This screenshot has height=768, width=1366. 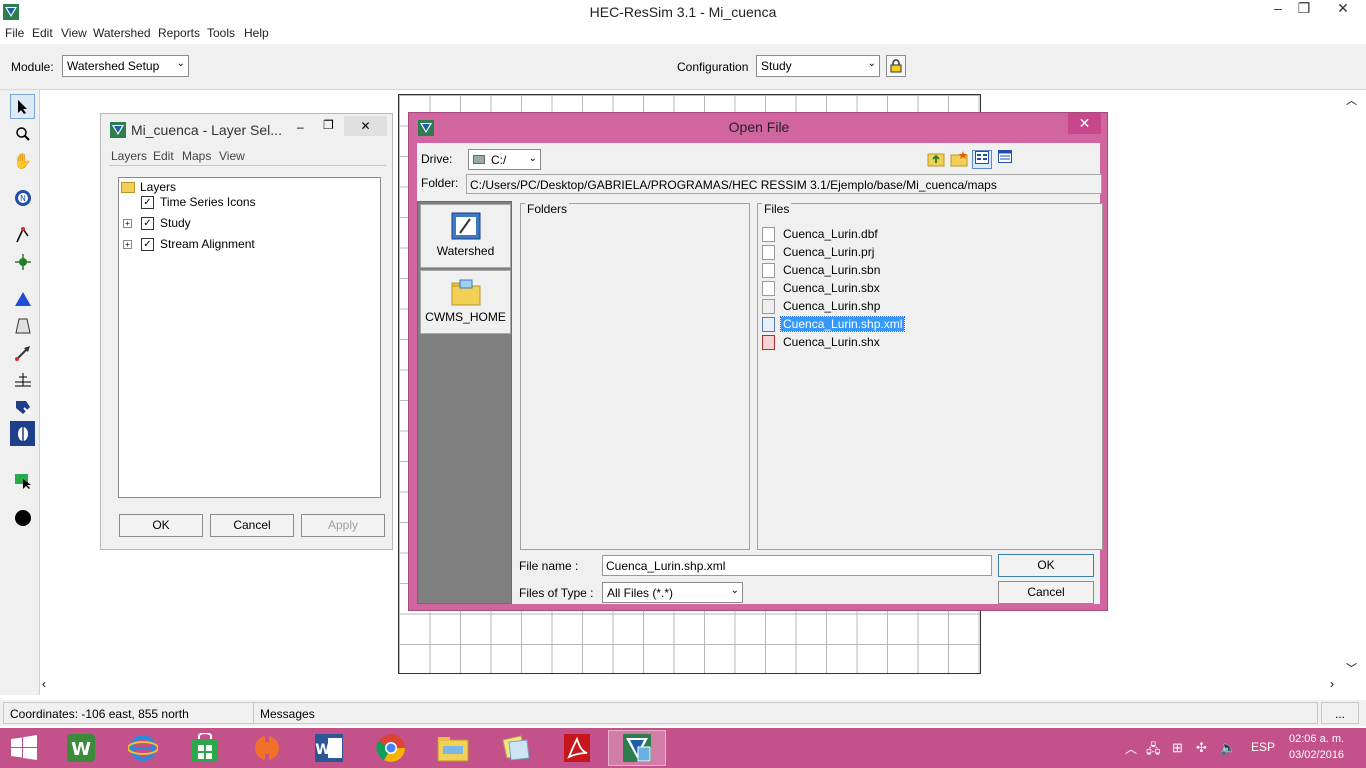 What do you see at coordinates (1304, 11) in the screenshot?
I see `restore-button: ❐` at bounding box center [1304, 11].